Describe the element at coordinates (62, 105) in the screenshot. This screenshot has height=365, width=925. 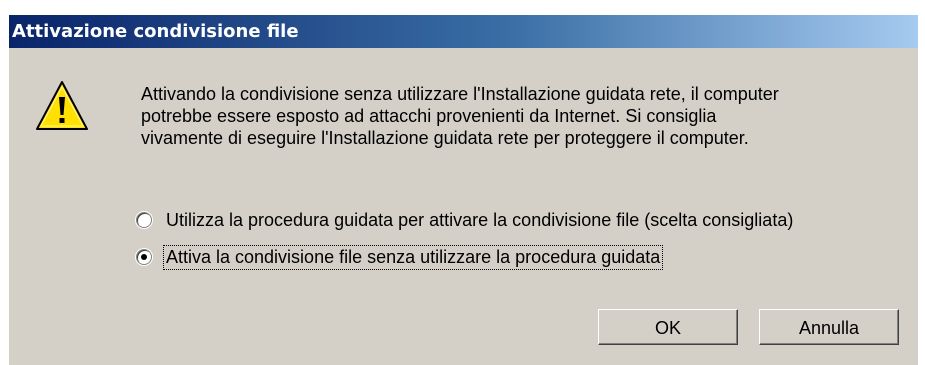
I see `warning-icon` at that location.